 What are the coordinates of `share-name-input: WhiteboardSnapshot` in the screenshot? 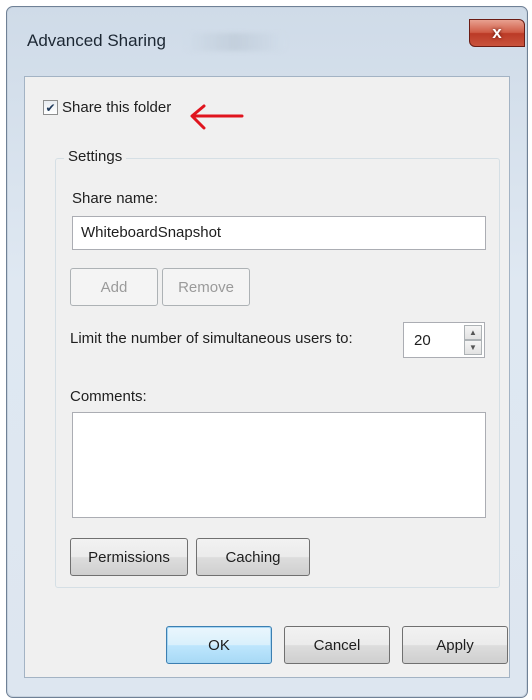 It's located at (279, 233).